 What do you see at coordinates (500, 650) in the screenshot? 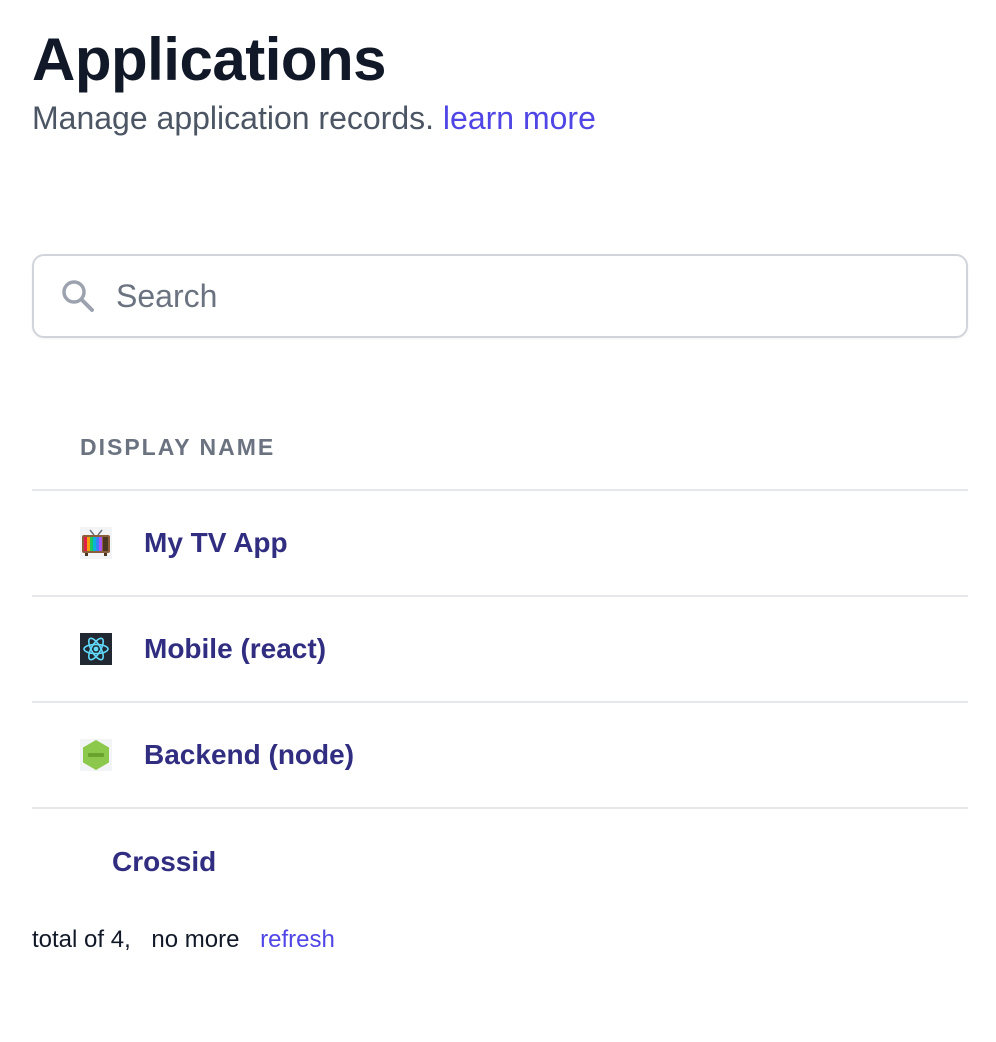
I see `table-row: Mobile (react)` at bounding box center [500, 650].